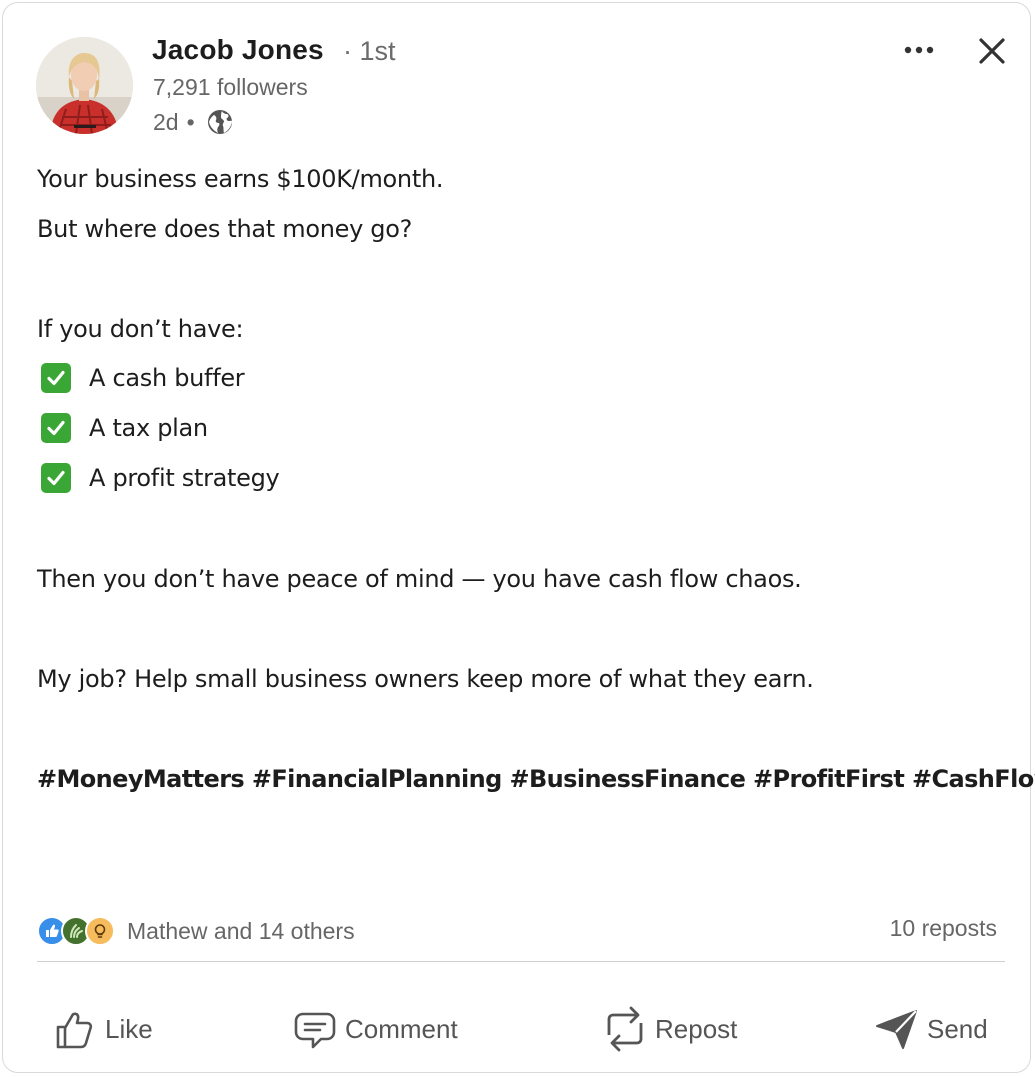 The width and height of the screenshot is (1035, 1077). I want to click on post-time: 2d, so click(166, 121).